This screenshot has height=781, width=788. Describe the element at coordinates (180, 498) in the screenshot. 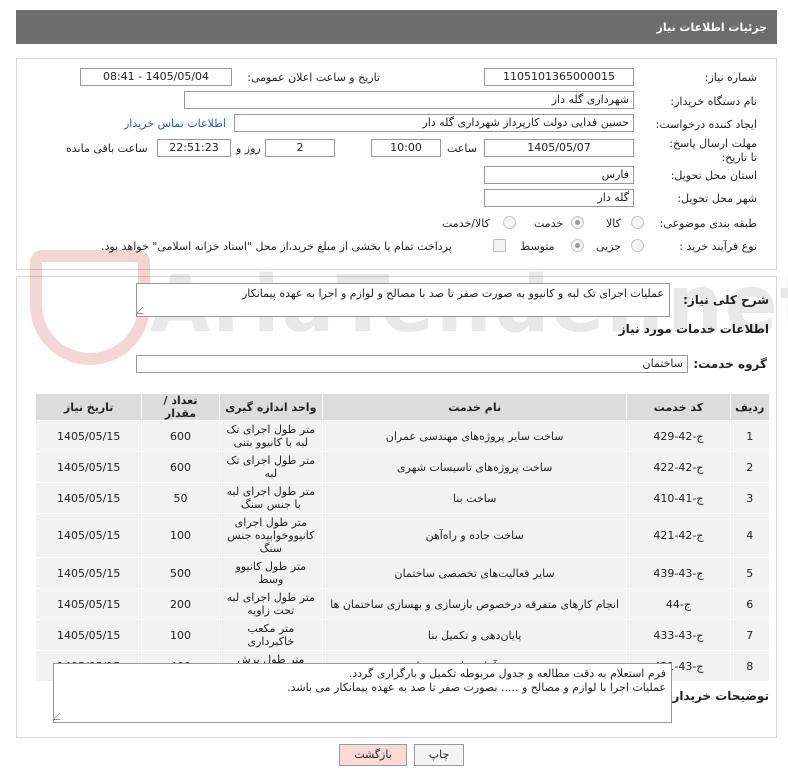

I see `quantity: 50` at that location.